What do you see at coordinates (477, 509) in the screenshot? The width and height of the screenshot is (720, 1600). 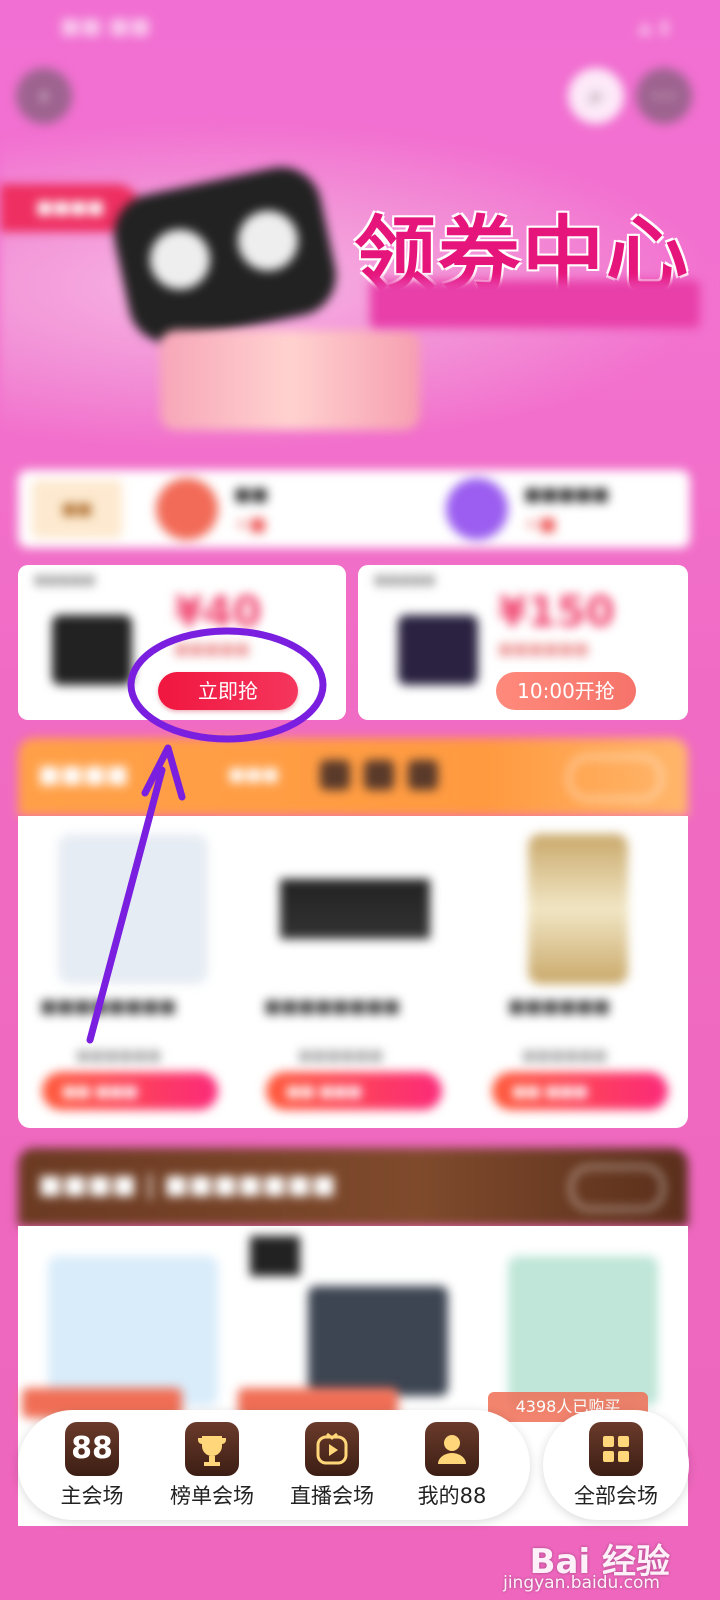 I see `purple-coupon-icon` at bounding box center [477, 509].